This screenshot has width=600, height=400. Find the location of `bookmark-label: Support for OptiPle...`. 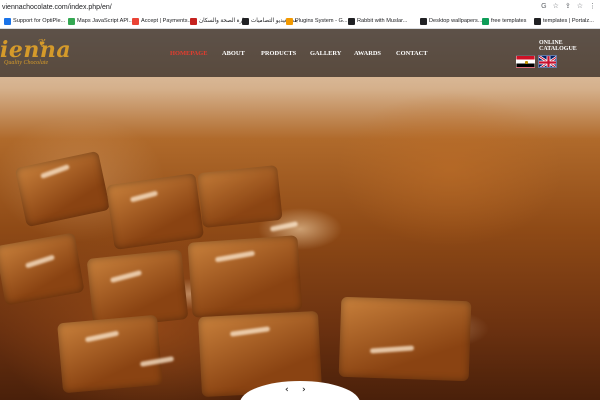

bookmark-label: Support for OptiPle... is located at coordinates (39, 21).